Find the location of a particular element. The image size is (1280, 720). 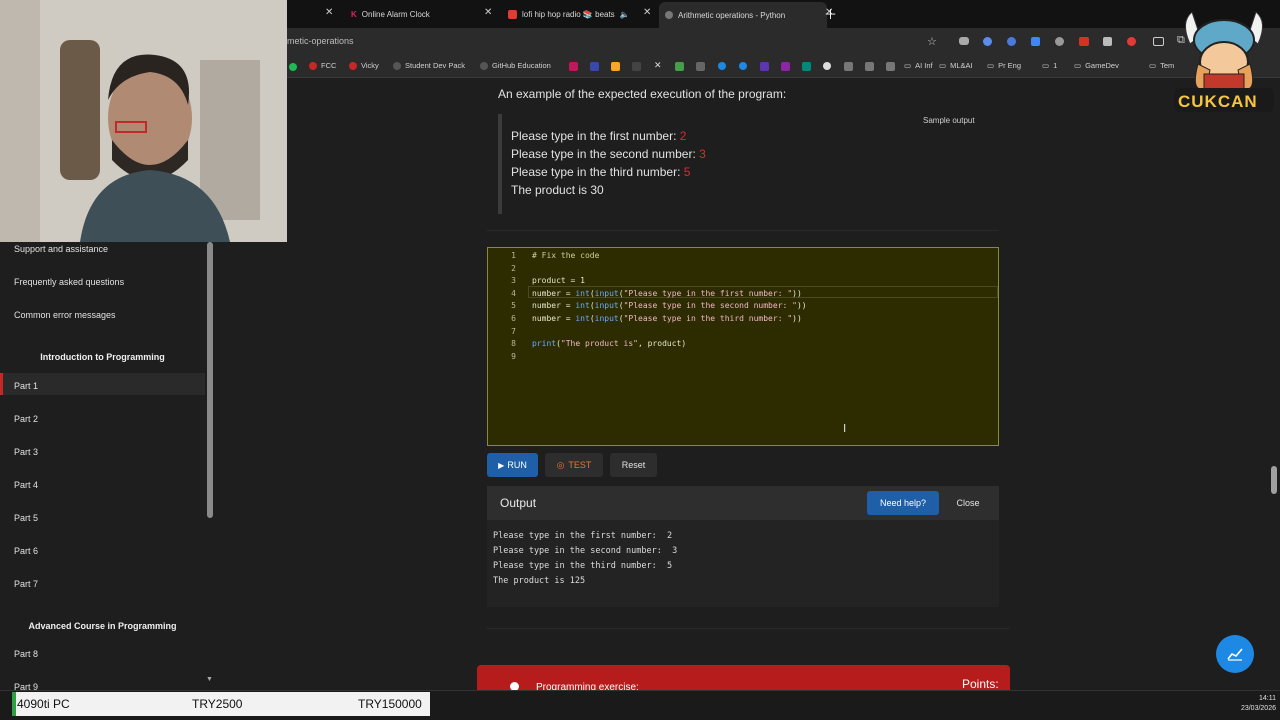

sidebar-item-part-1: Part 1 is located at coordinates (26, 386).